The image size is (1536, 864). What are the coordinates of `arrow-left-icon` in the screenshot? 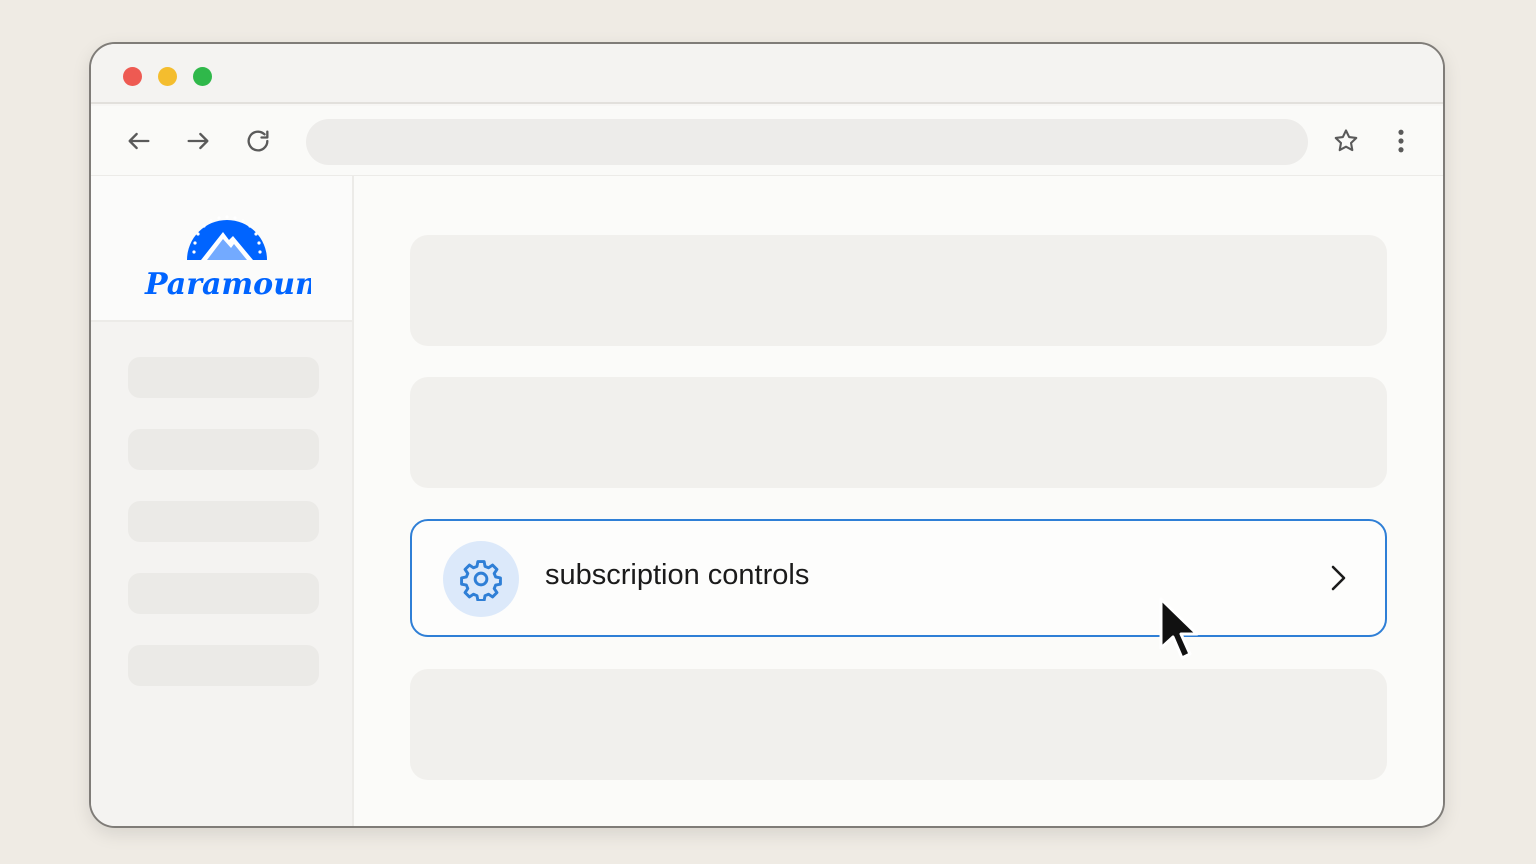 It's located at (139, 141).